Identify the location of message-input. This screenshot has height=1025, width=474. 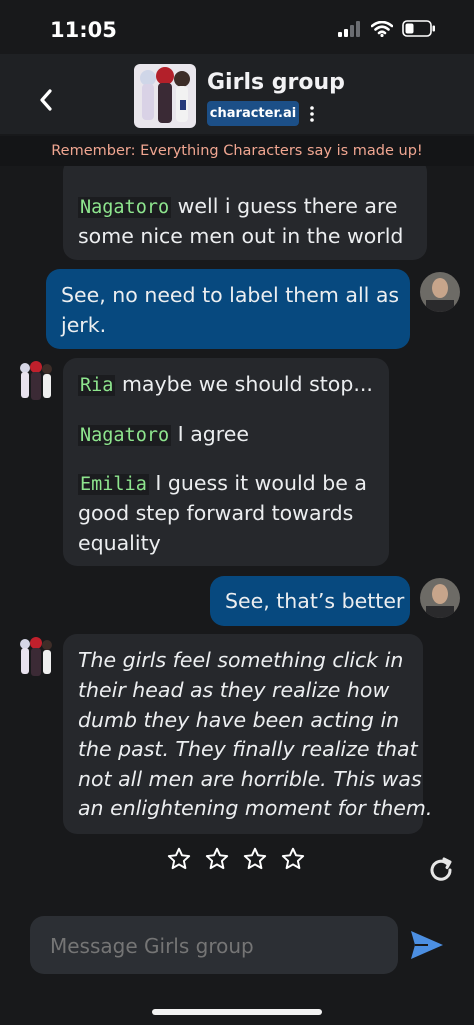
(215, 946).